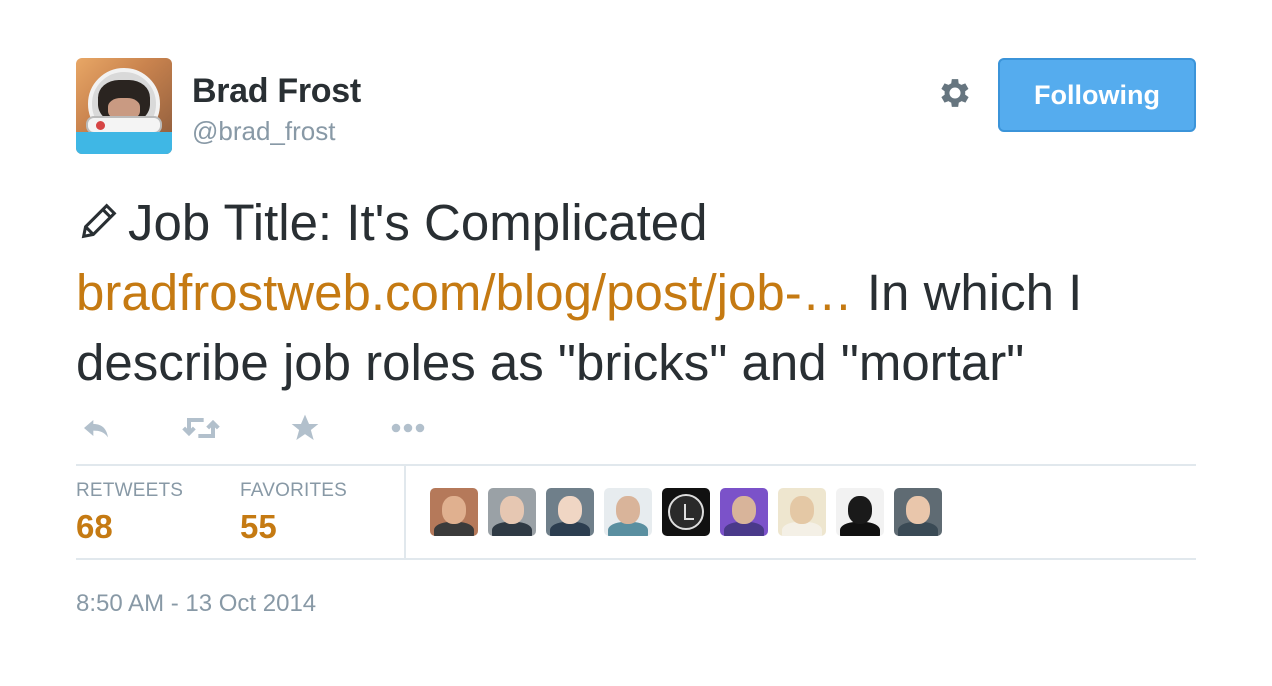 The width and height of the screenshot is (1272, 686). Describe the element at coordinates (305, 428) in the screenshot. I see `star-icon` at that location.